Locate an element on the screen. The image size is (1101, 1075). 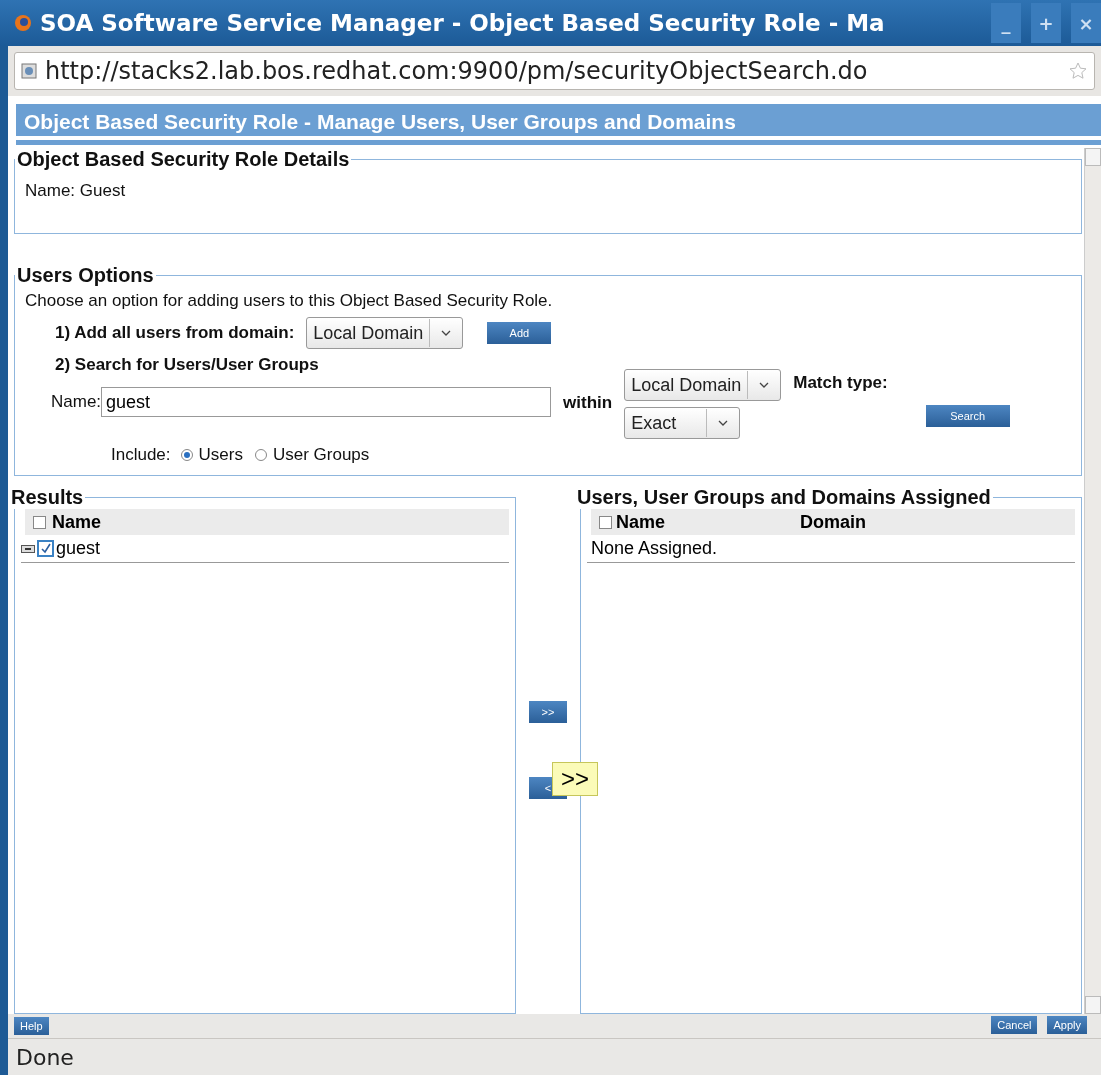
match-type-label: Match type: is located at coordinates (840, 383).